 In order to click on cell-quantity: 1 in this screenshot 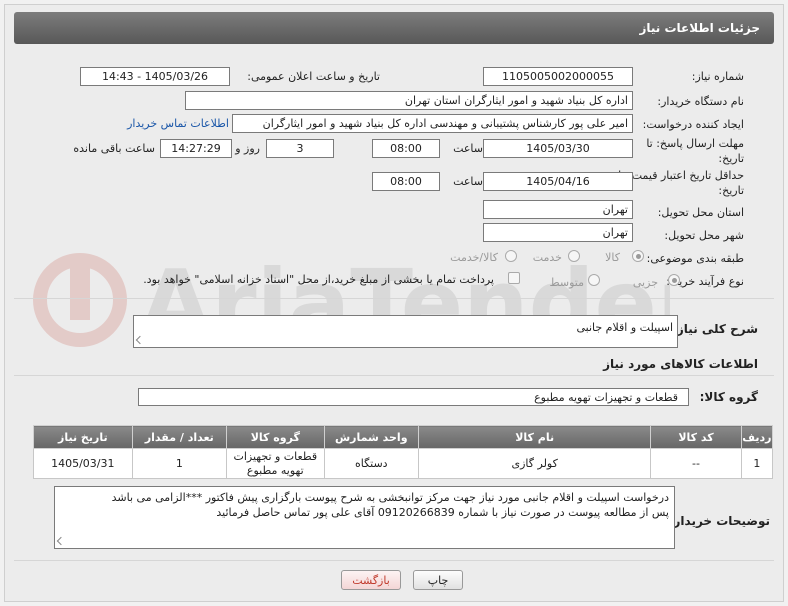, I will do `click(179, 463)`.